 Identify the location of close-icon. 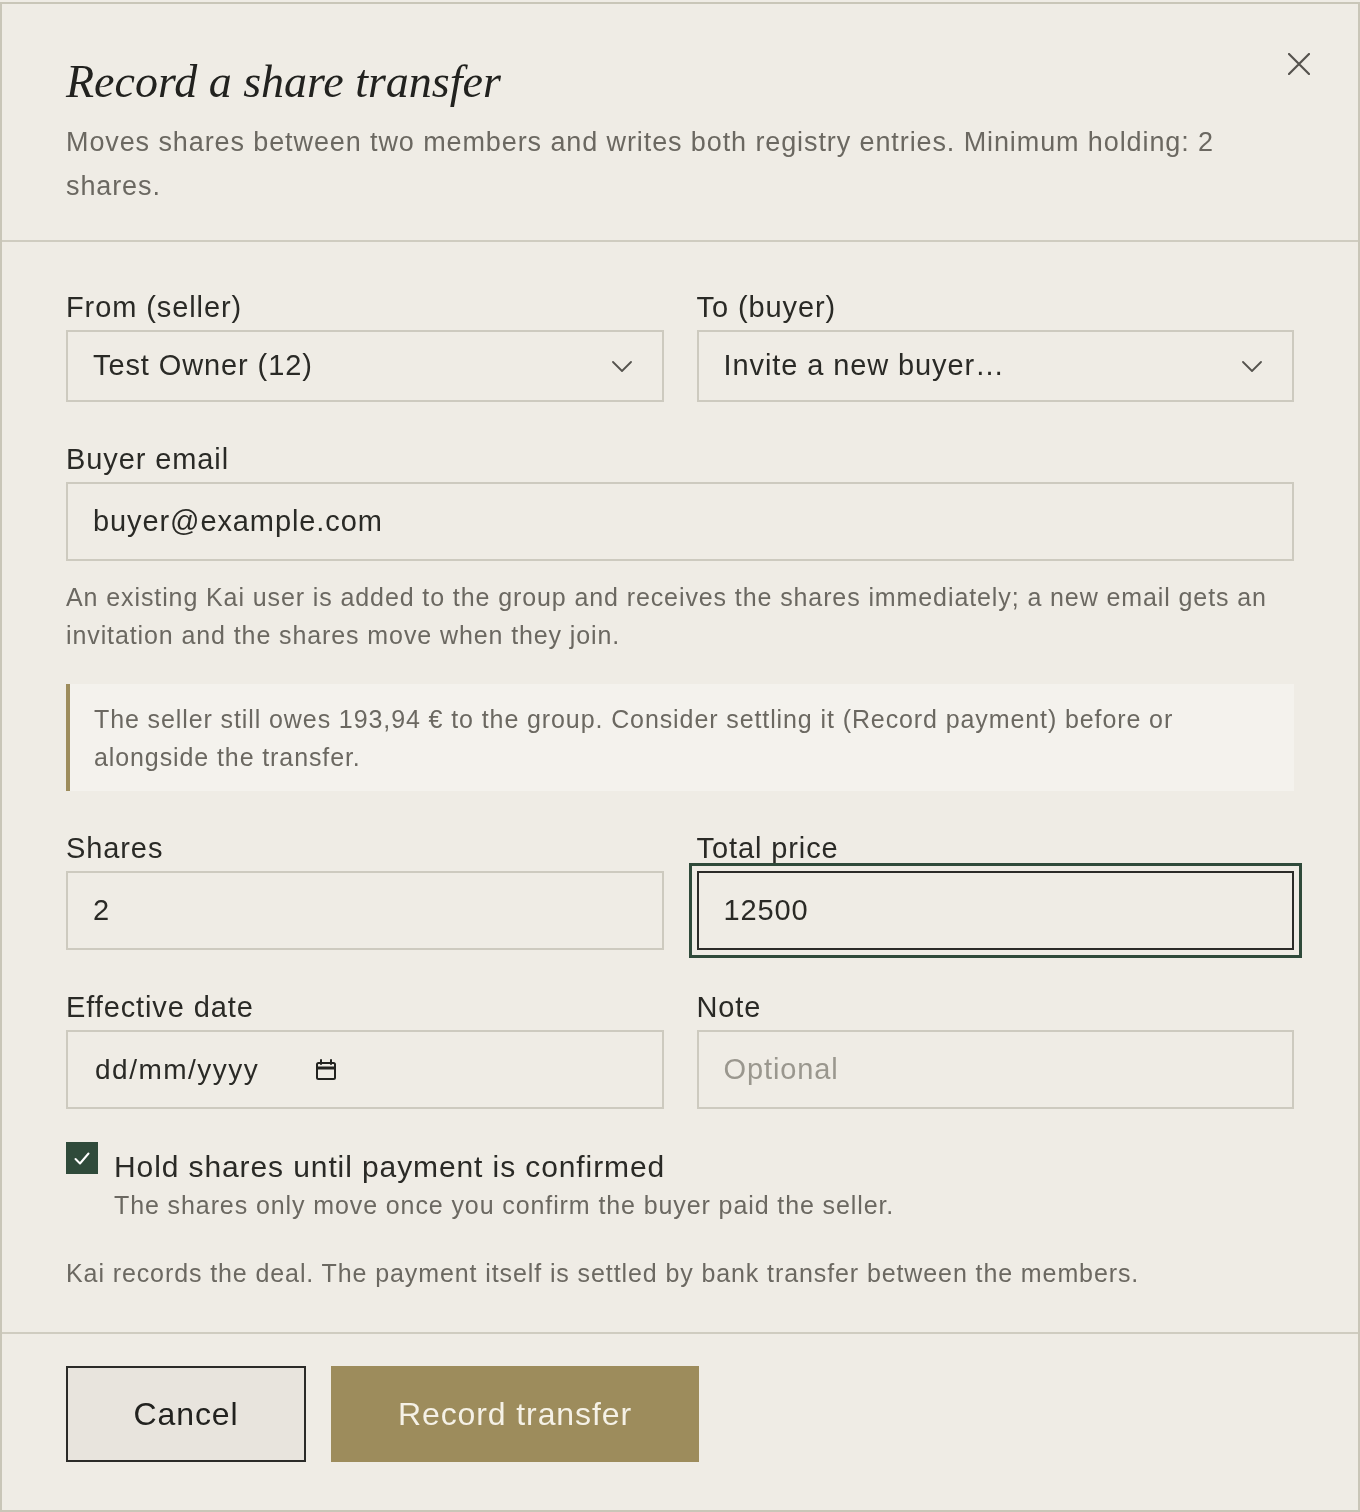
(1299, 64).